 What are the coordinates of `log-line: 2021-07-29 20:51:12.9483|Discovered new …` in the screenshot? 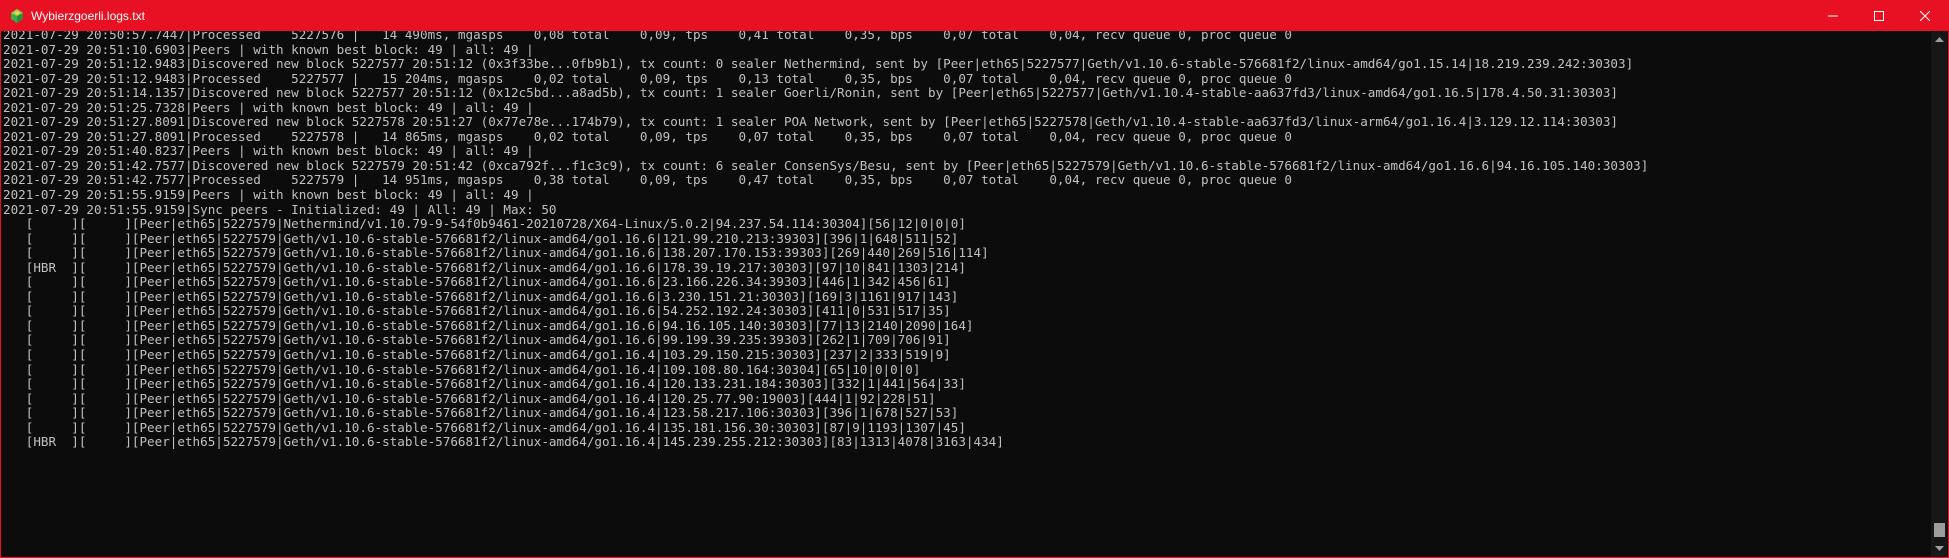 It's located at (818, 64).